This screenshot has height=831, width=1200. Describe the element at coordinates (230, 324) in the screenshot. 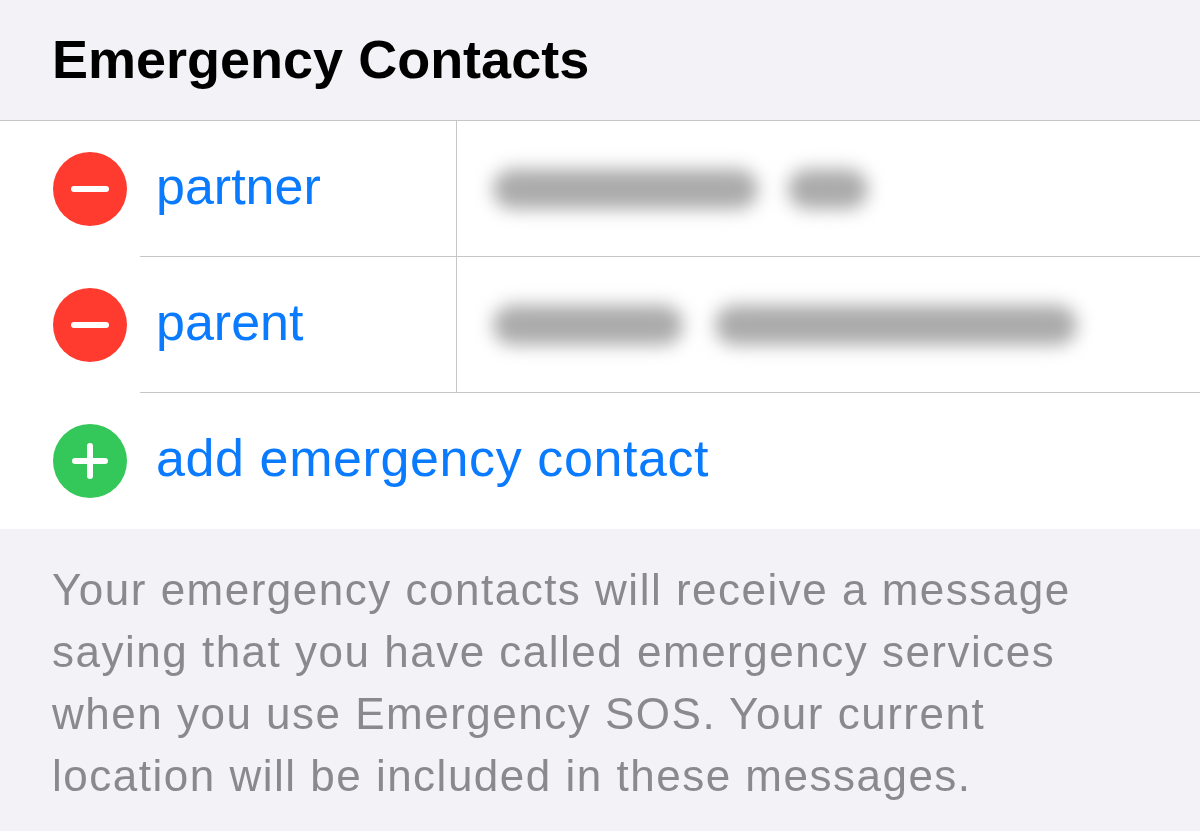

I see `relationship-label: parent` at that location.